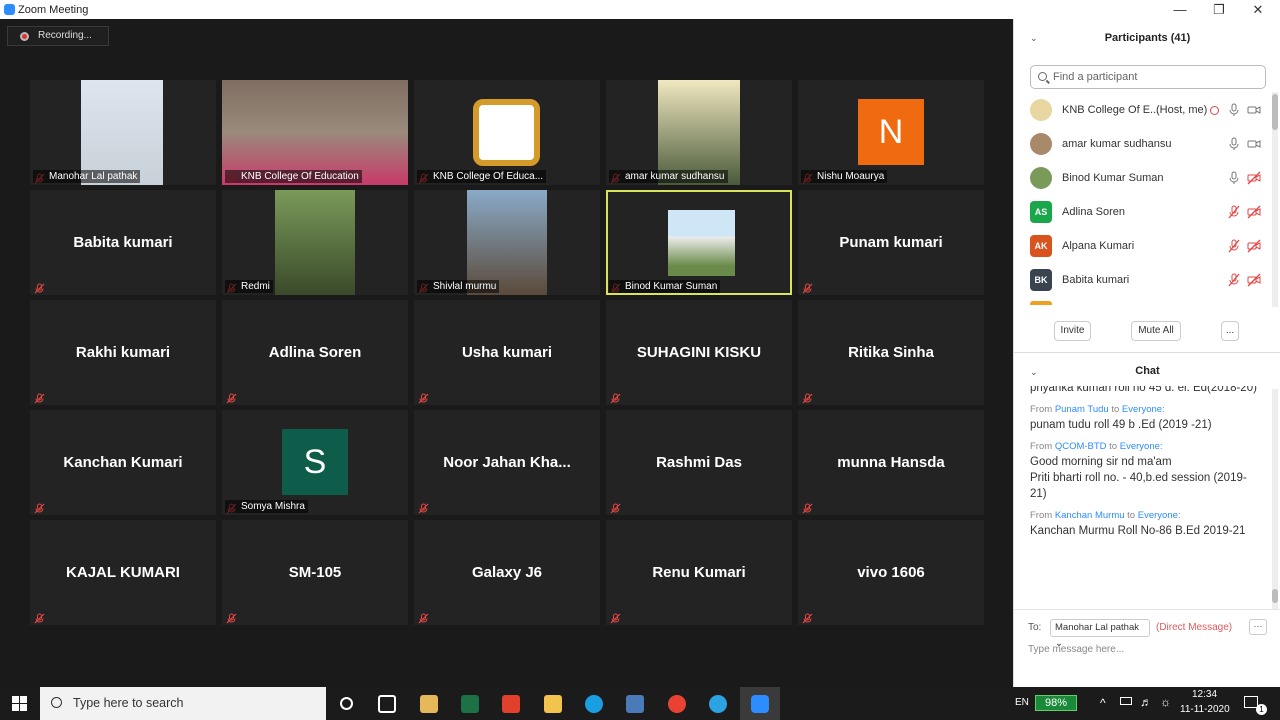  I want to click on chrome-icon, so click(677, 704).